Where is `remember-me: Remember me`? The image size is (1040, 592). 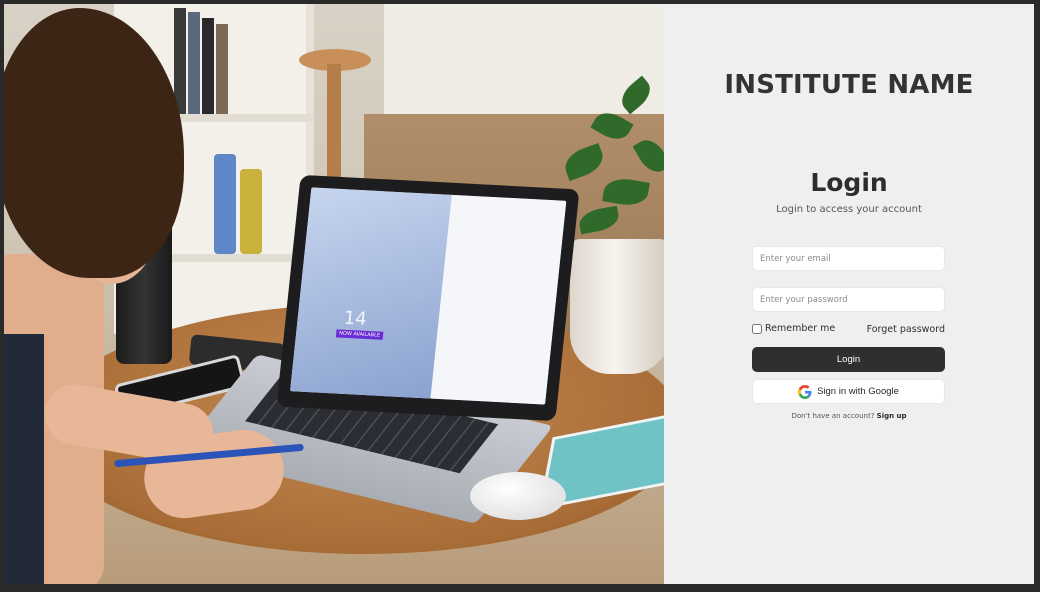
remember-me: Remember me is located at coordinates (793, 328).